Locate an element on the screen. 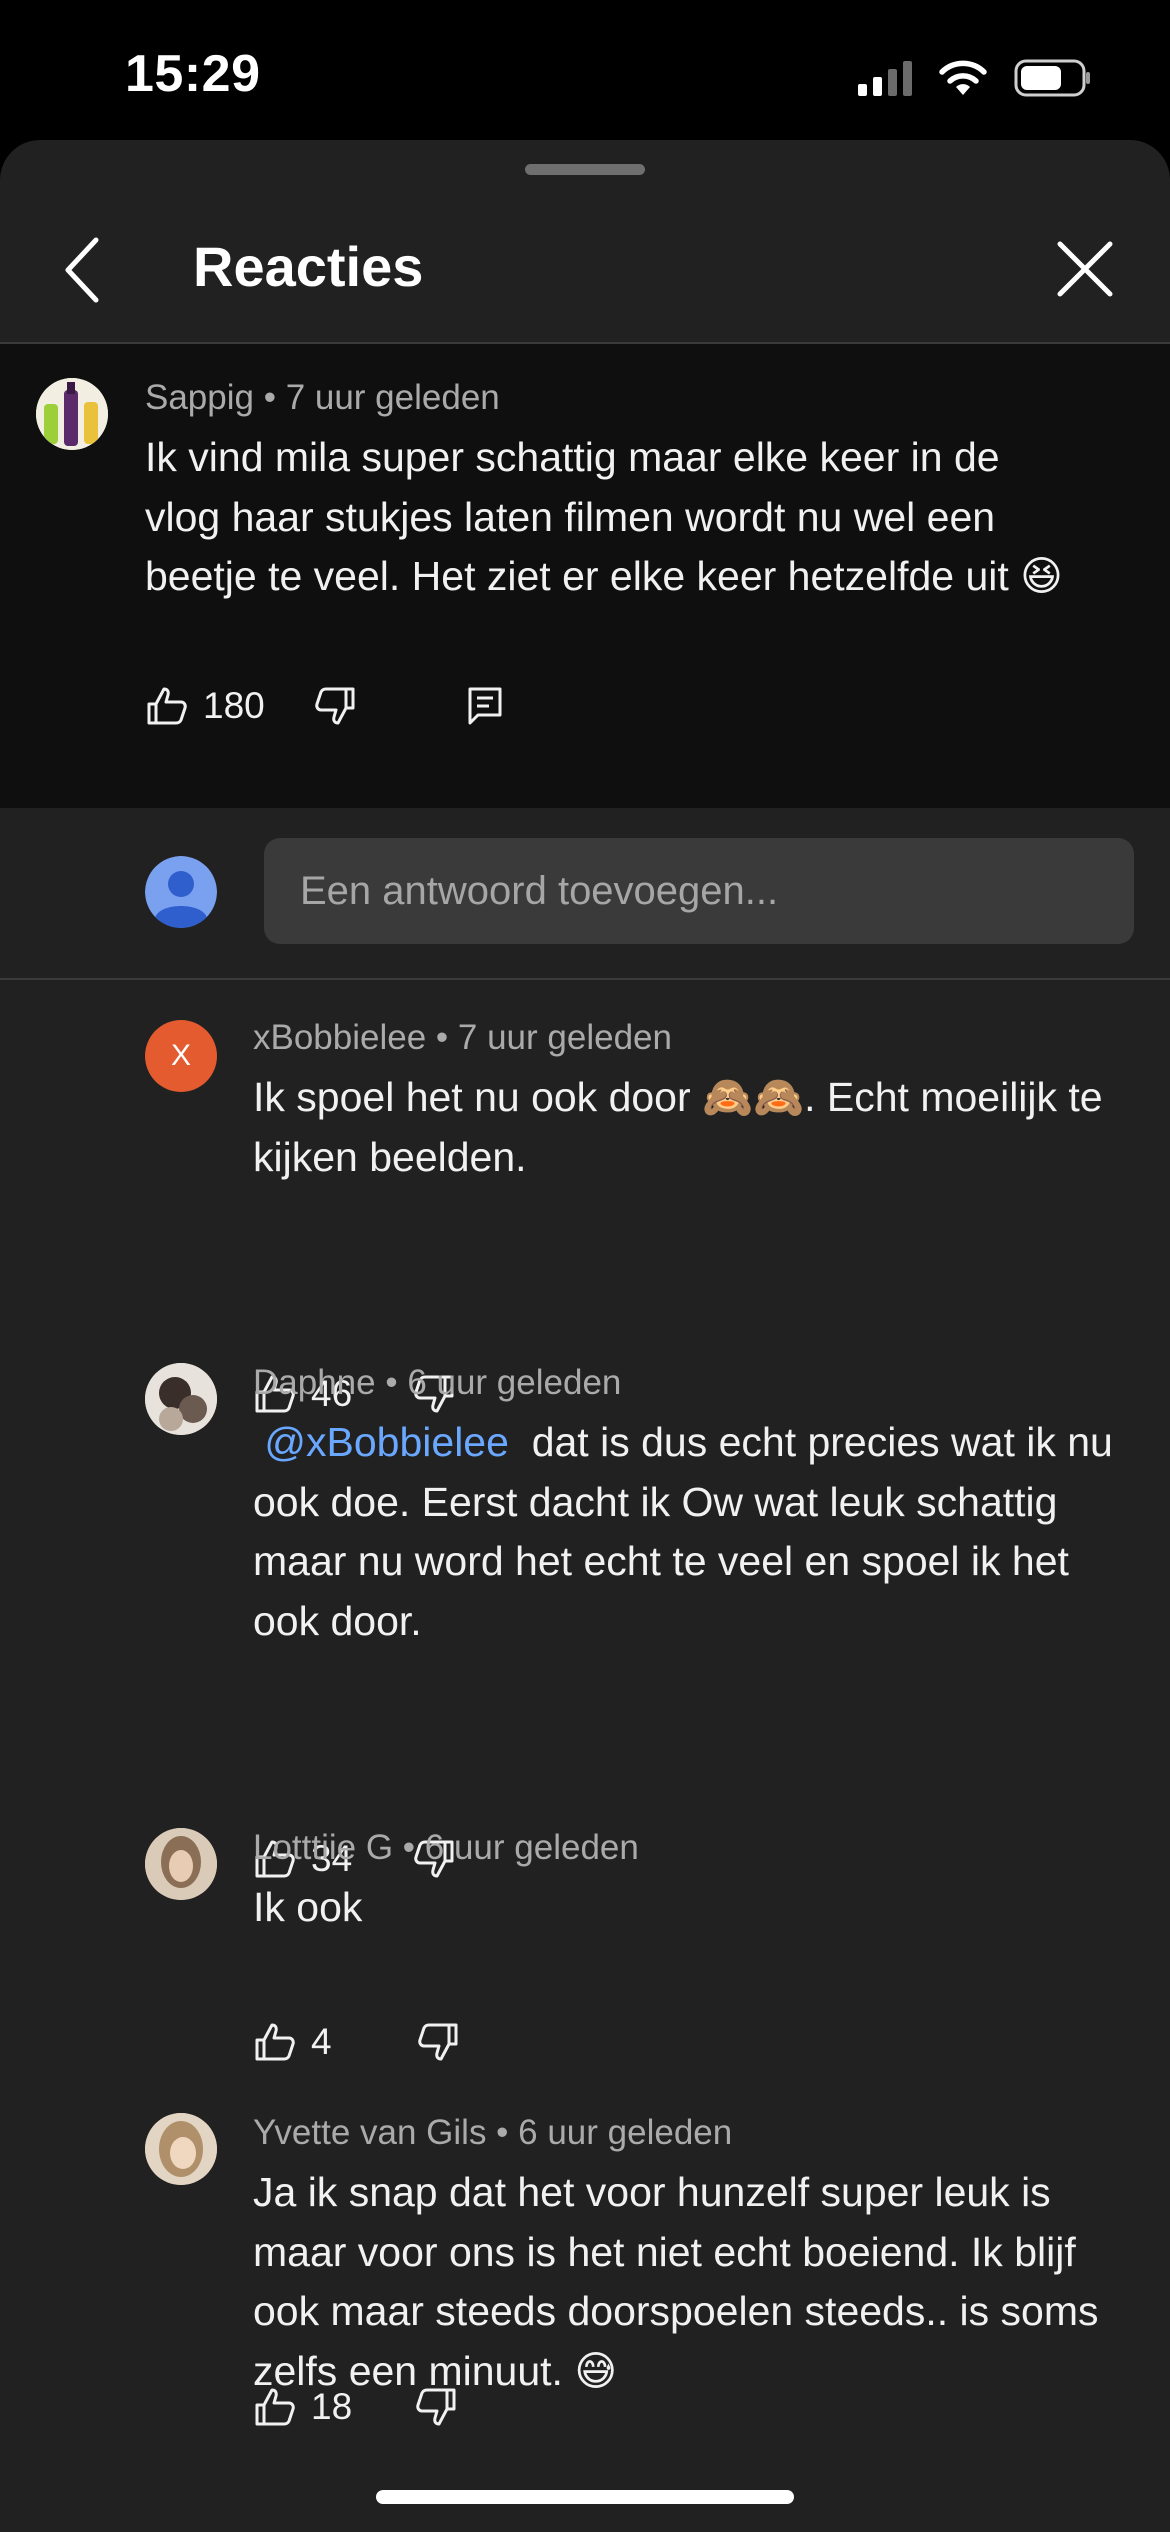 The image size is (1170, 2532). author-name: Lotttiie G is located at coordinates (323, 1847).